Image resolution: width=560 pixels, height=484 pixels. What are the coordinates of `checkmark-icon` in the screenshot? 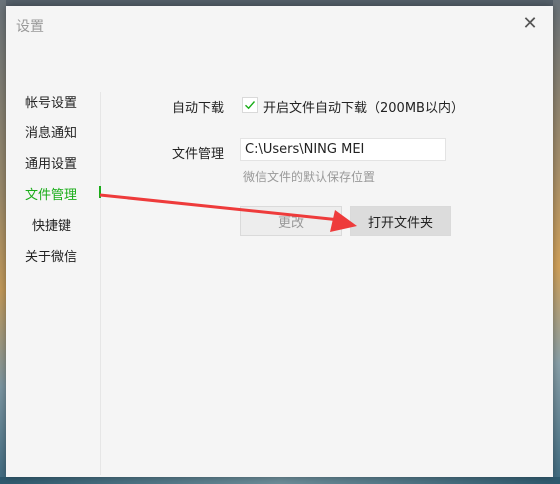 It's located at (250, 105).